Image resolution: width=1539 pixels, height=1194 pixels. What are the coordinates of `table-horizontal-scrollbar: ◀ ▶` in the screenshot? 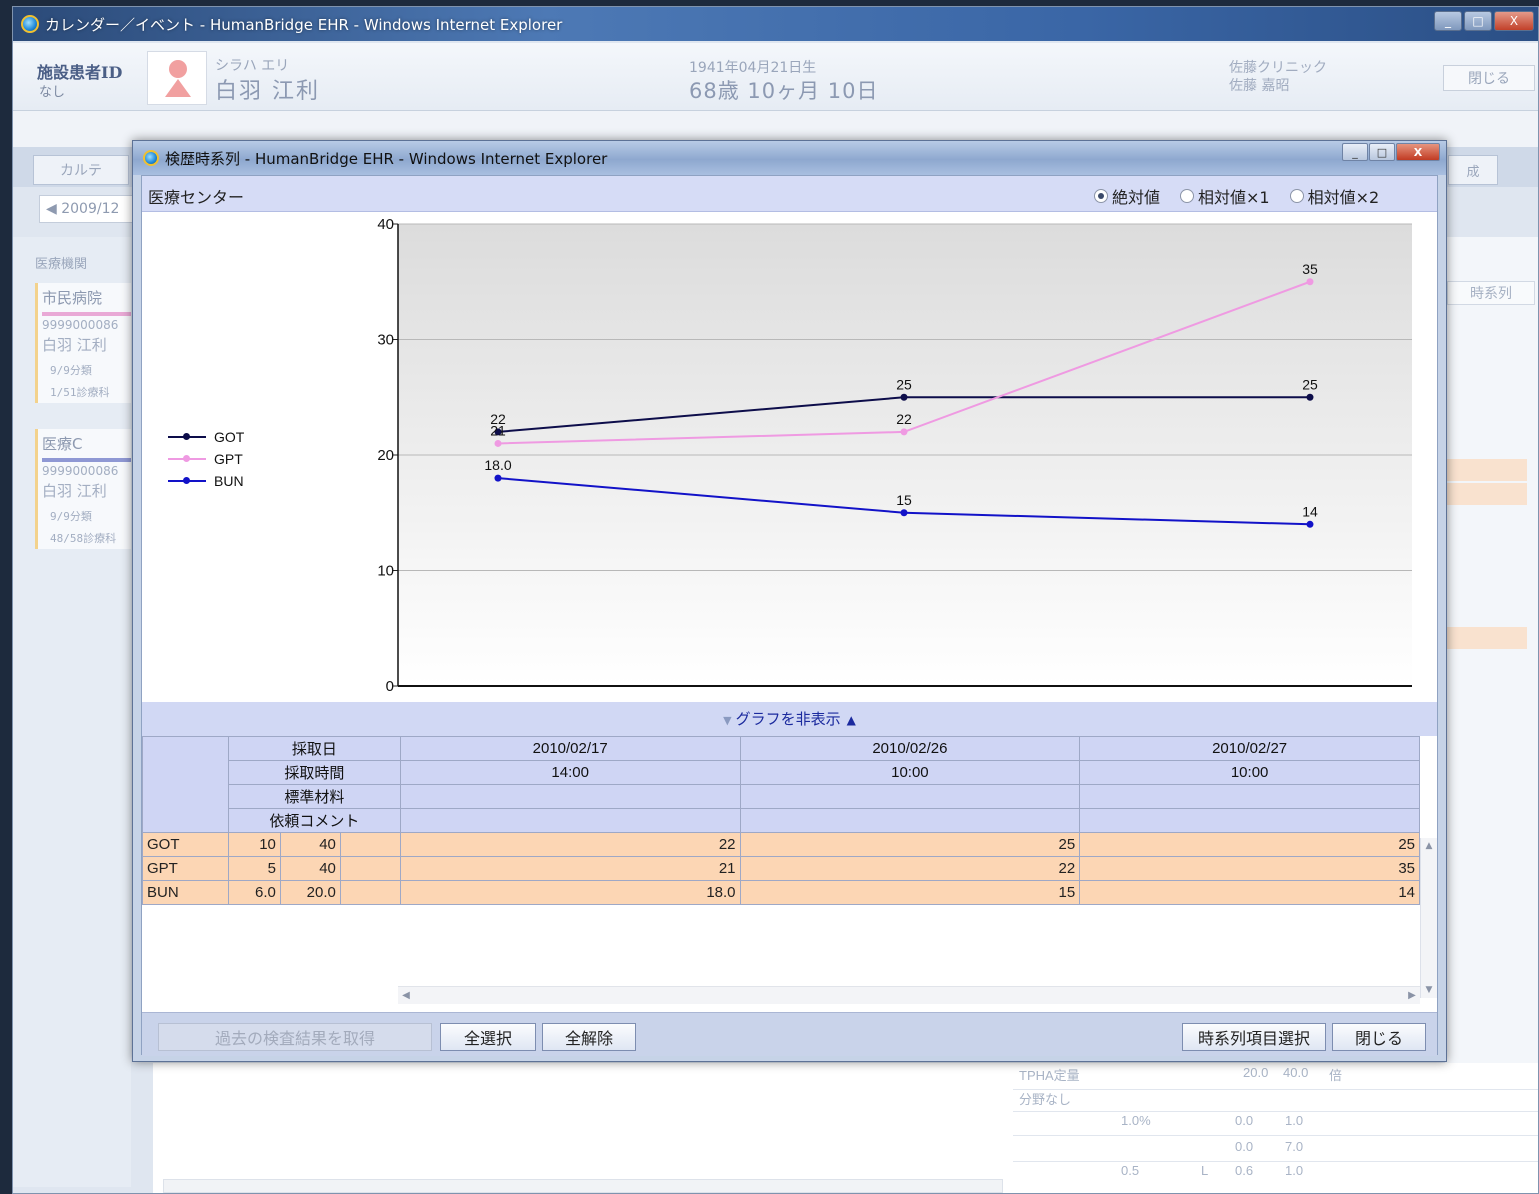 It's located at (909, 995).